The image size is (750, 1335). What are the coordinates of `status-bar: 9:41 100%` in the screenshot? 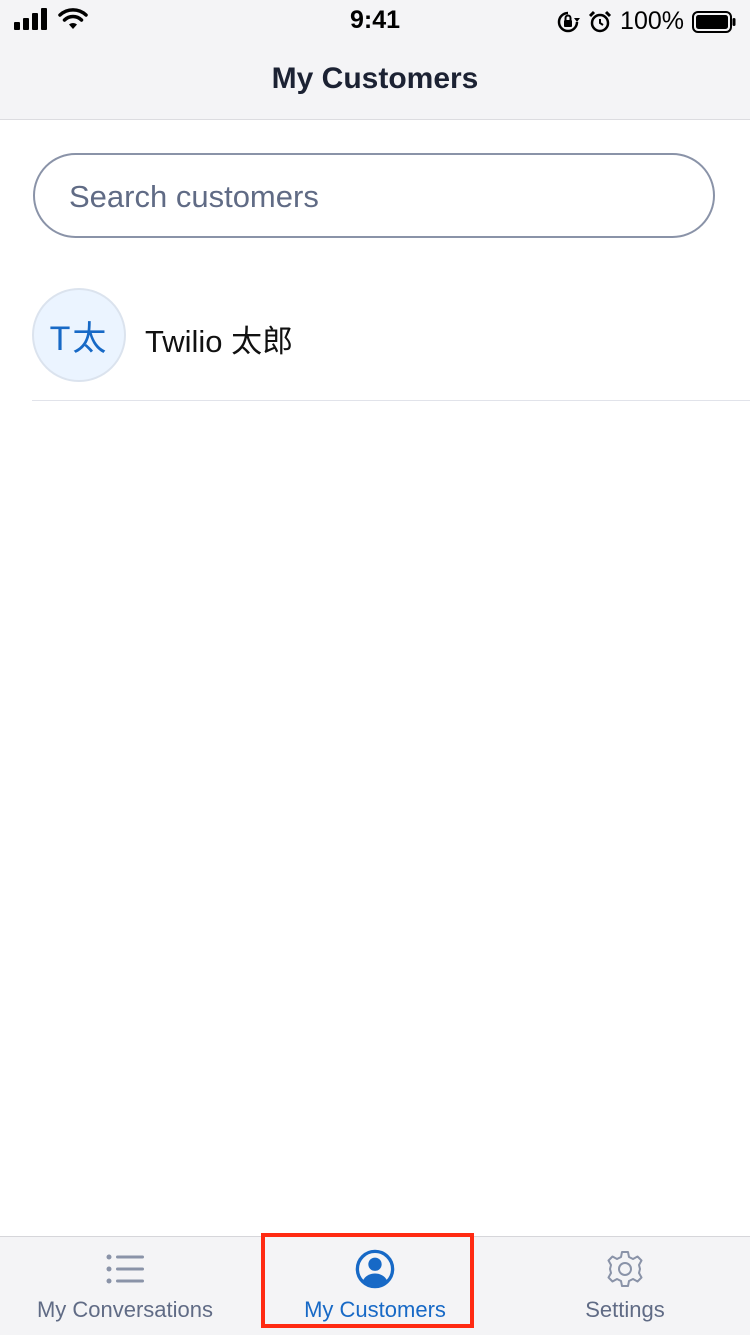 It's located at (375, 20).